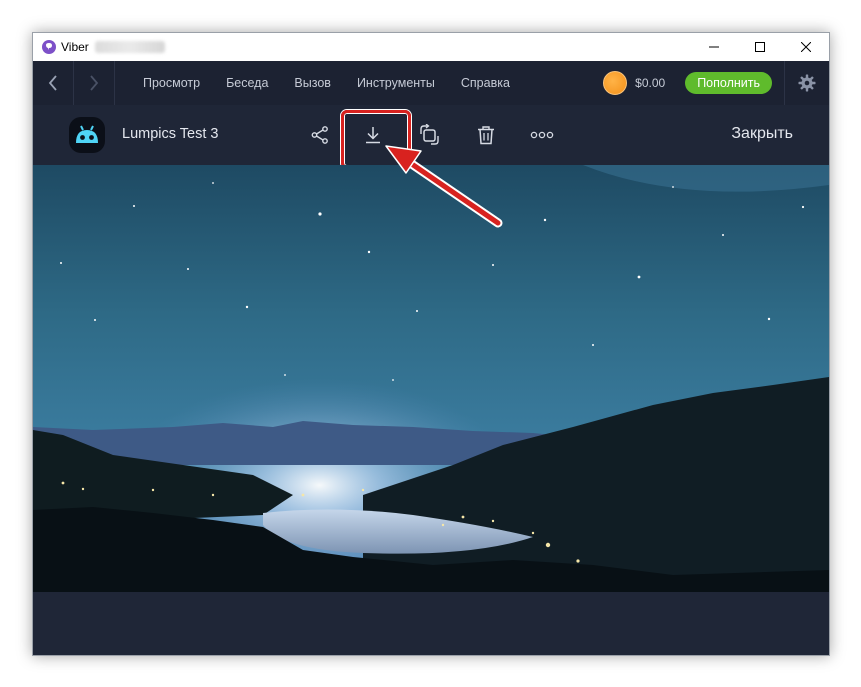  I want to click on minimize-icon, so click(714, 47).